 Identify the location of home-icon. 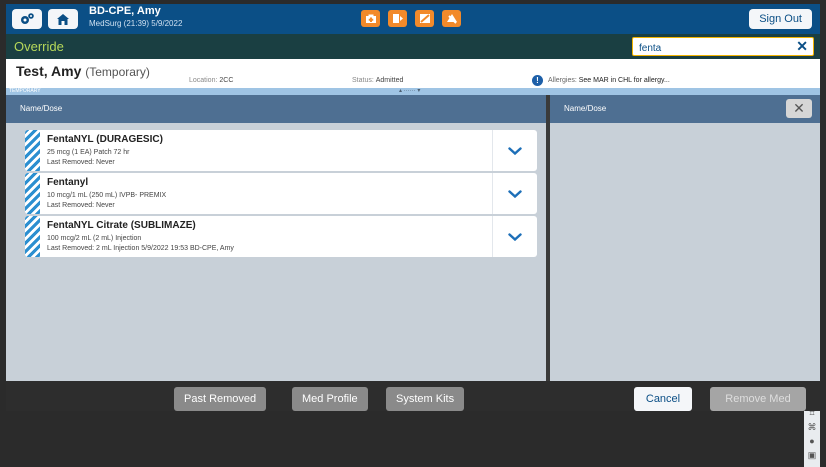
(63, 19).